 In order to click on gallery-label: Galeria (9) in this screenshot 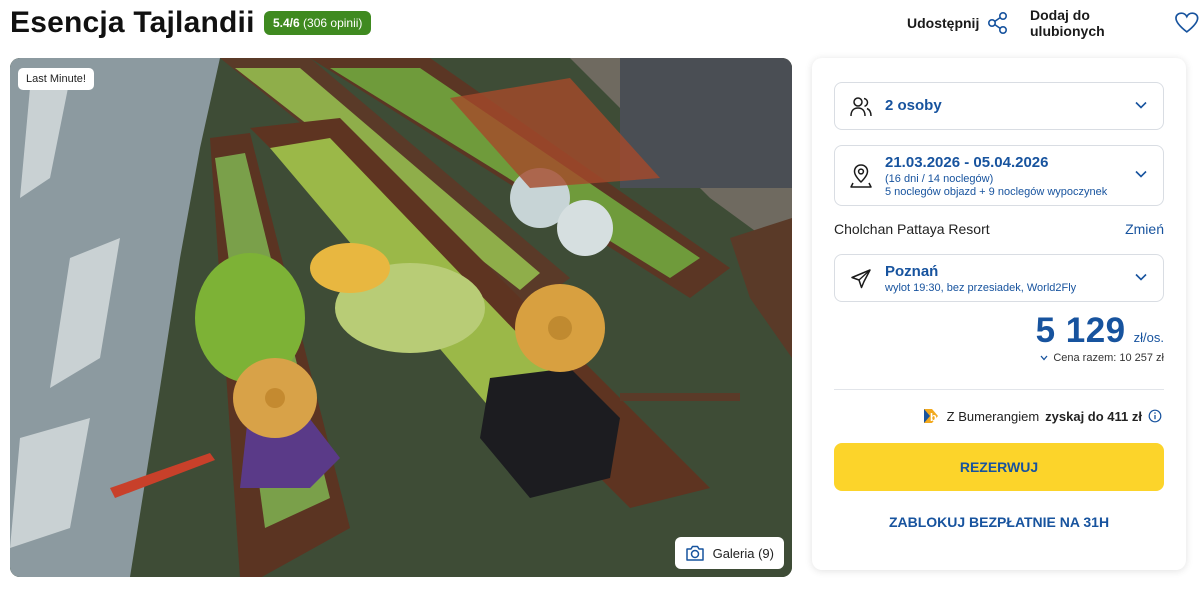, I will do `click(743, 553)`.